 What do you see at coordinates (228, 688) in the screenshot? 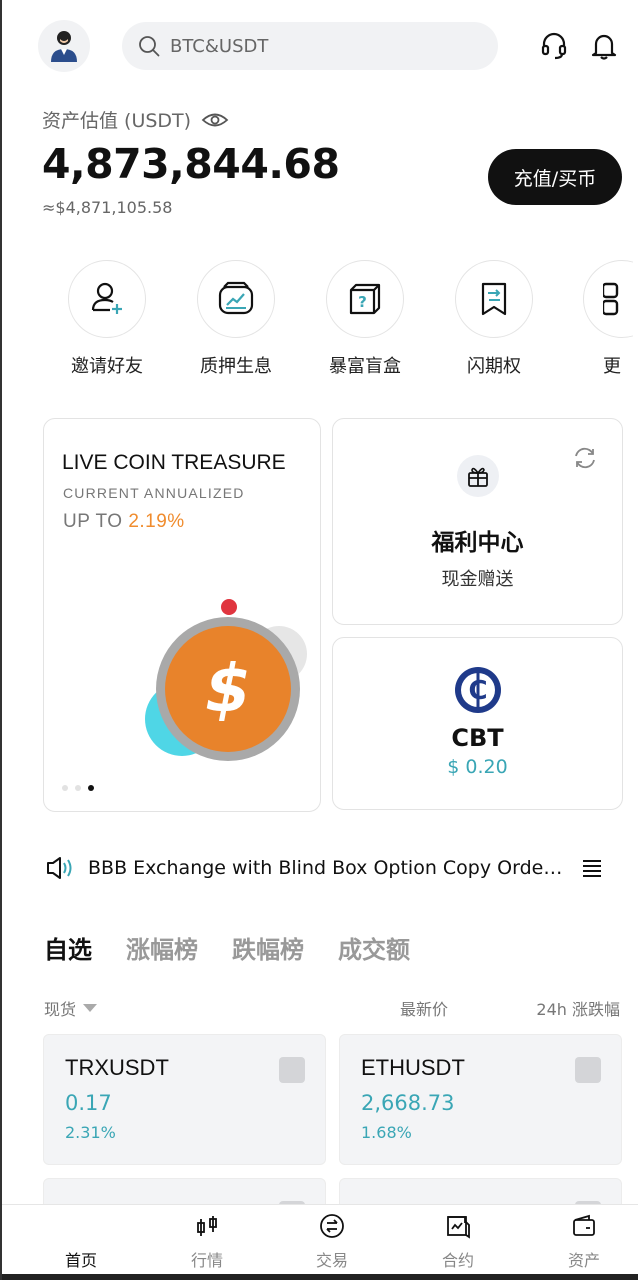
I see `coin-symbol: $` at bounding box center [228, 688].